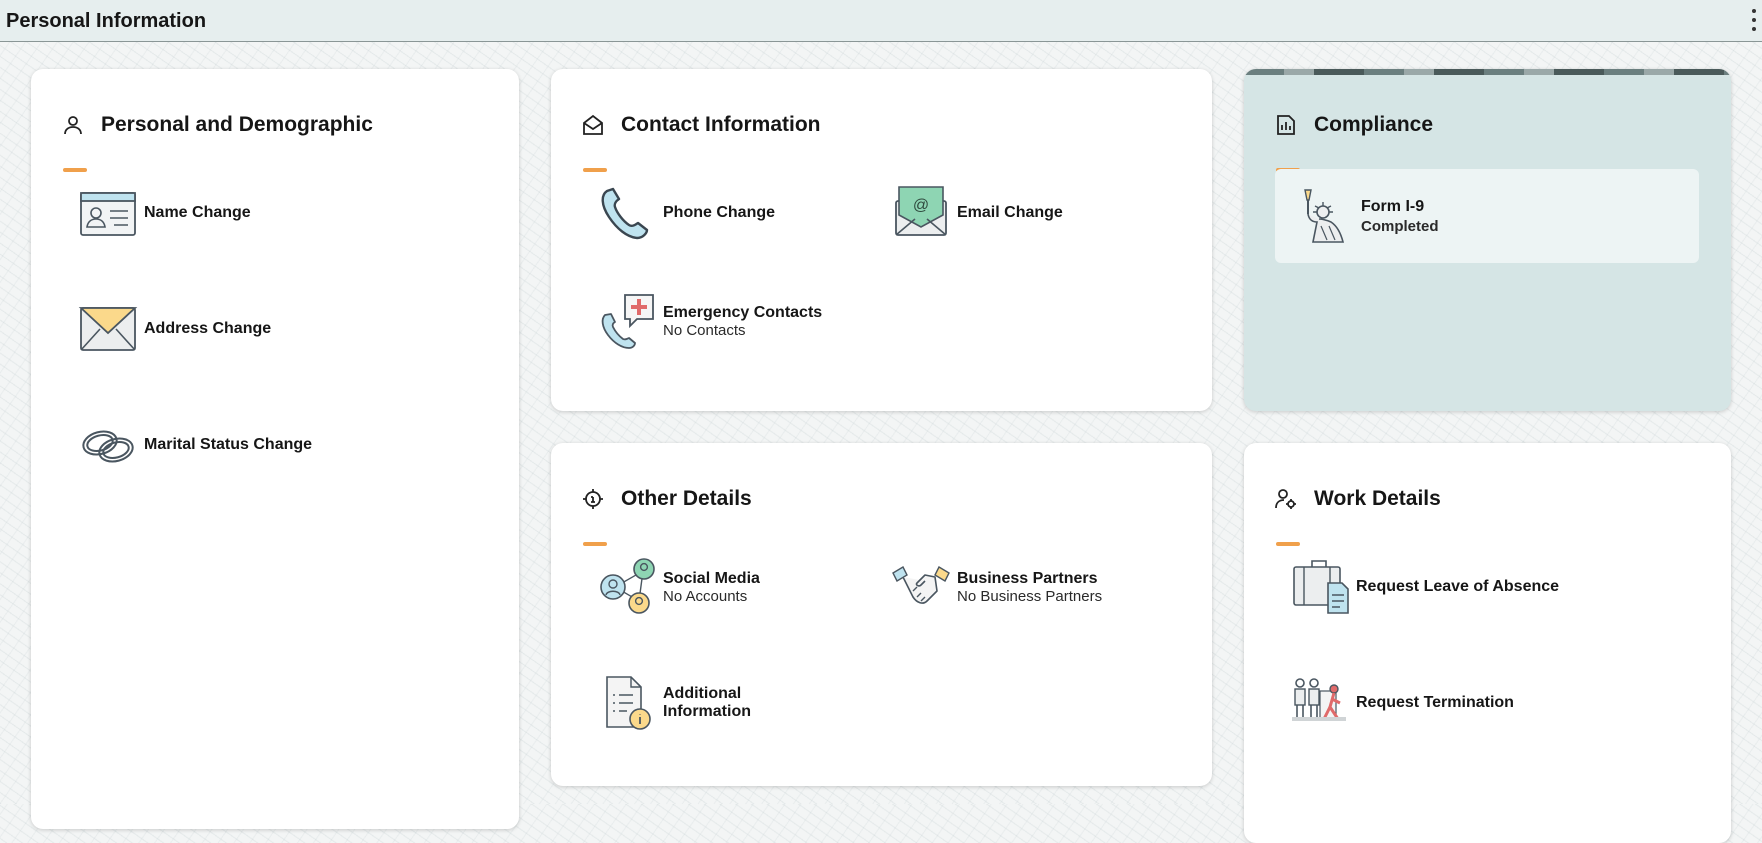 This screenshot has height=843, width=1762. Describe the element at coordinates (704, 330) in the screenshot. I see `tile-sublabel: No Contacts` at that location.